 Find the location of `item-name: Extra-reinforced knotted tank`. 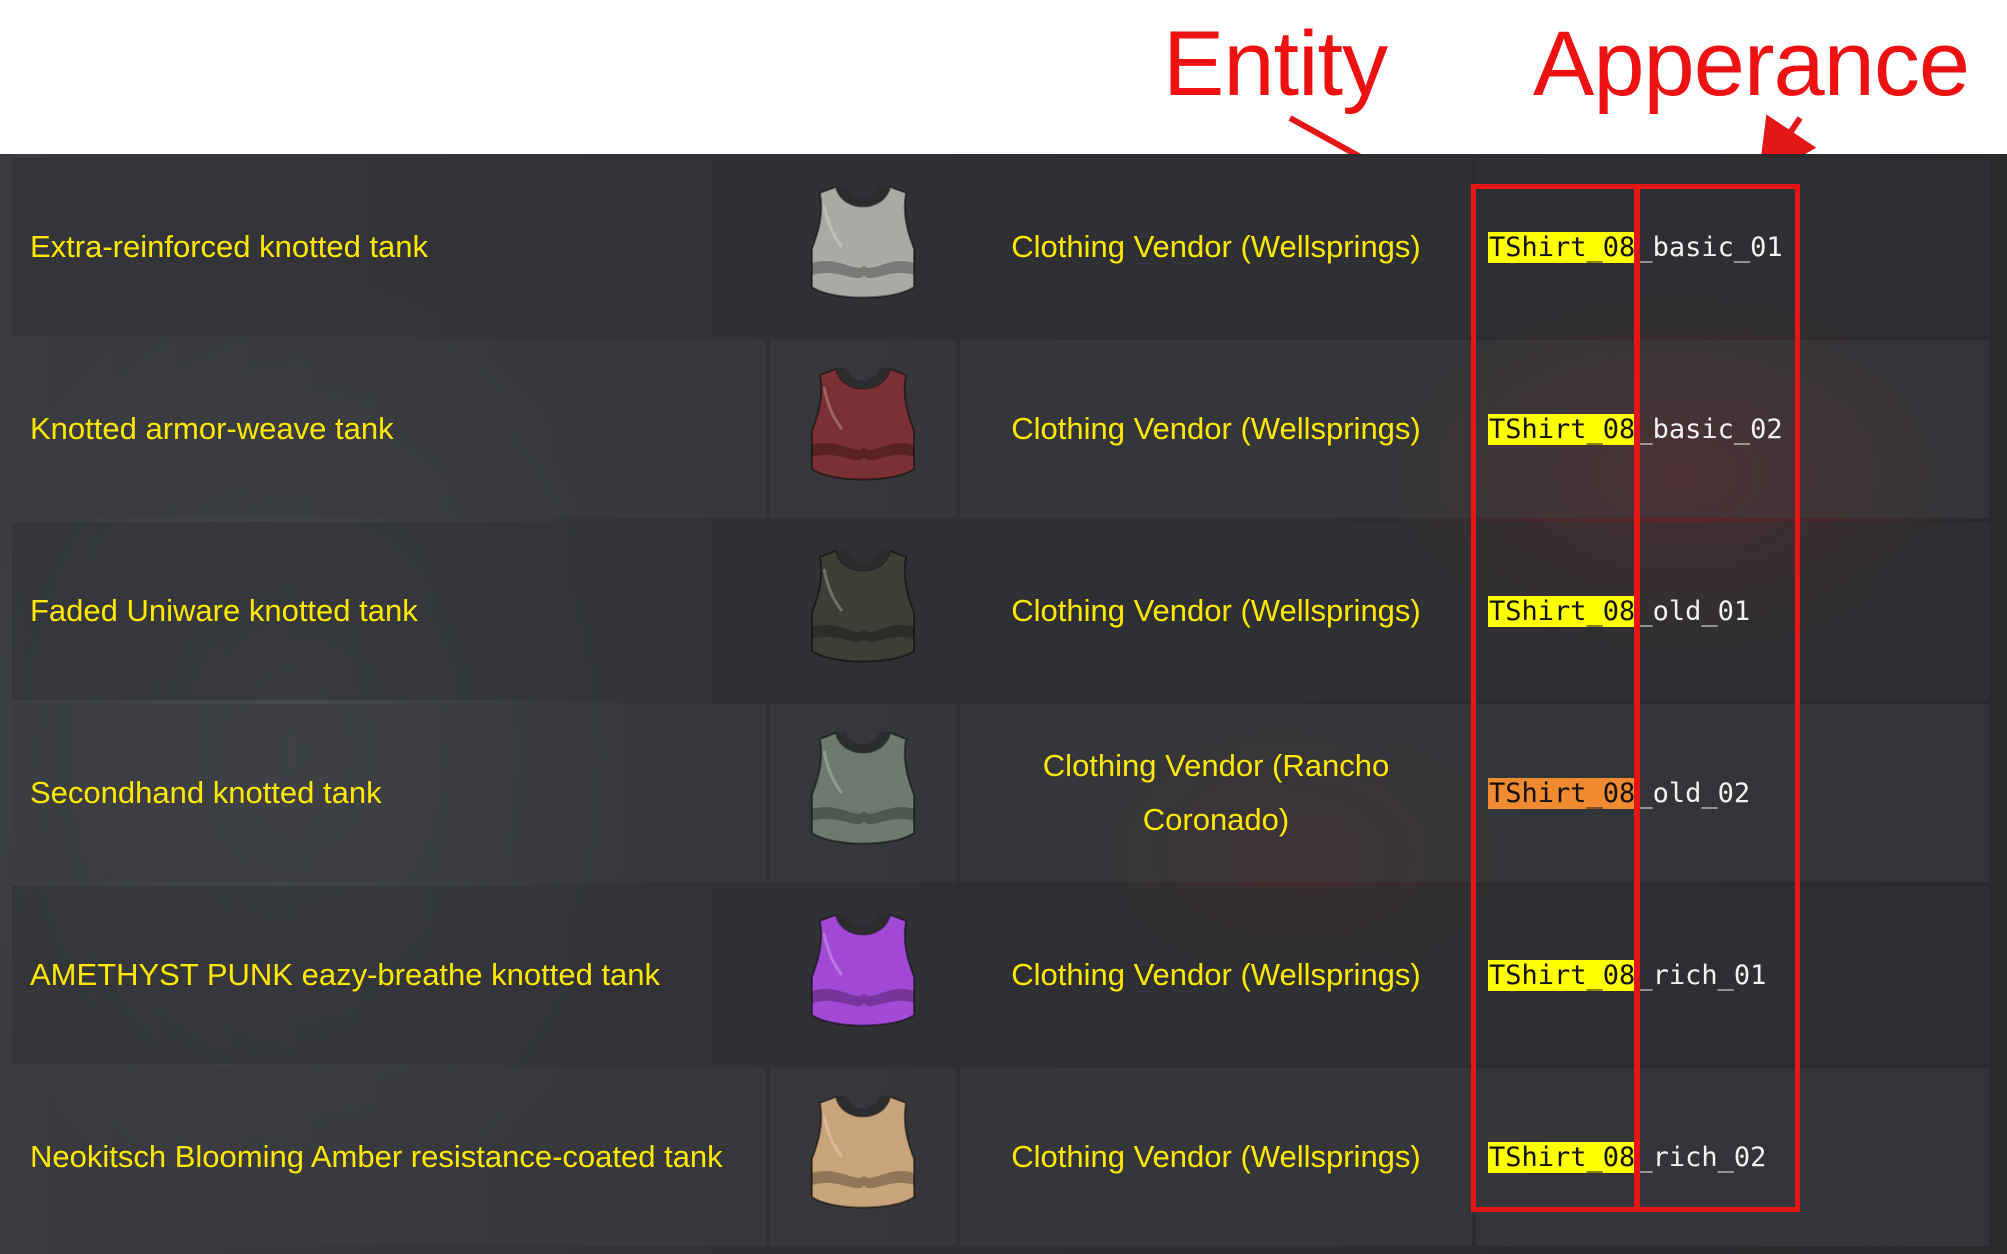

item-name: Extra-reinforced knotted tank is located at coordinates (389, 247).